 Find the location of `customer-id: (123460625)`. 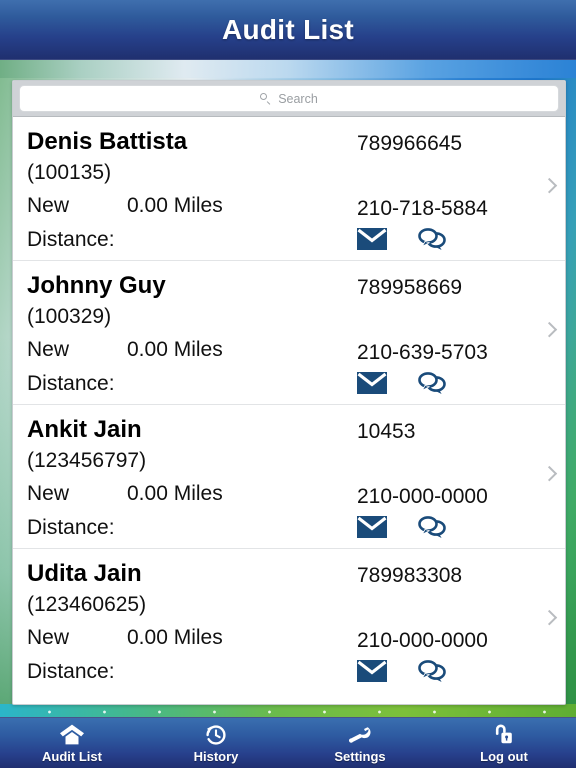

customer-id: (123460625) is located at coordinates (87, 604).